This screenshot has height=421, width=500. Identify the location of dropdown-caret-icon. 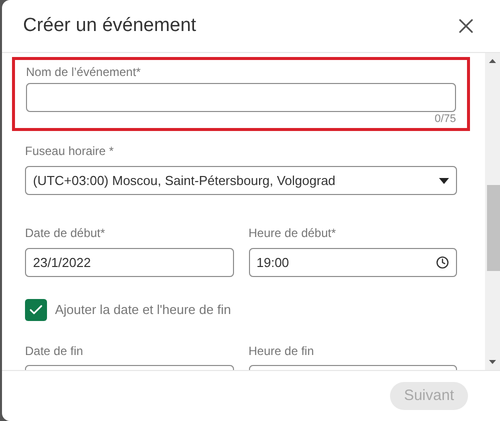
(444, 181).